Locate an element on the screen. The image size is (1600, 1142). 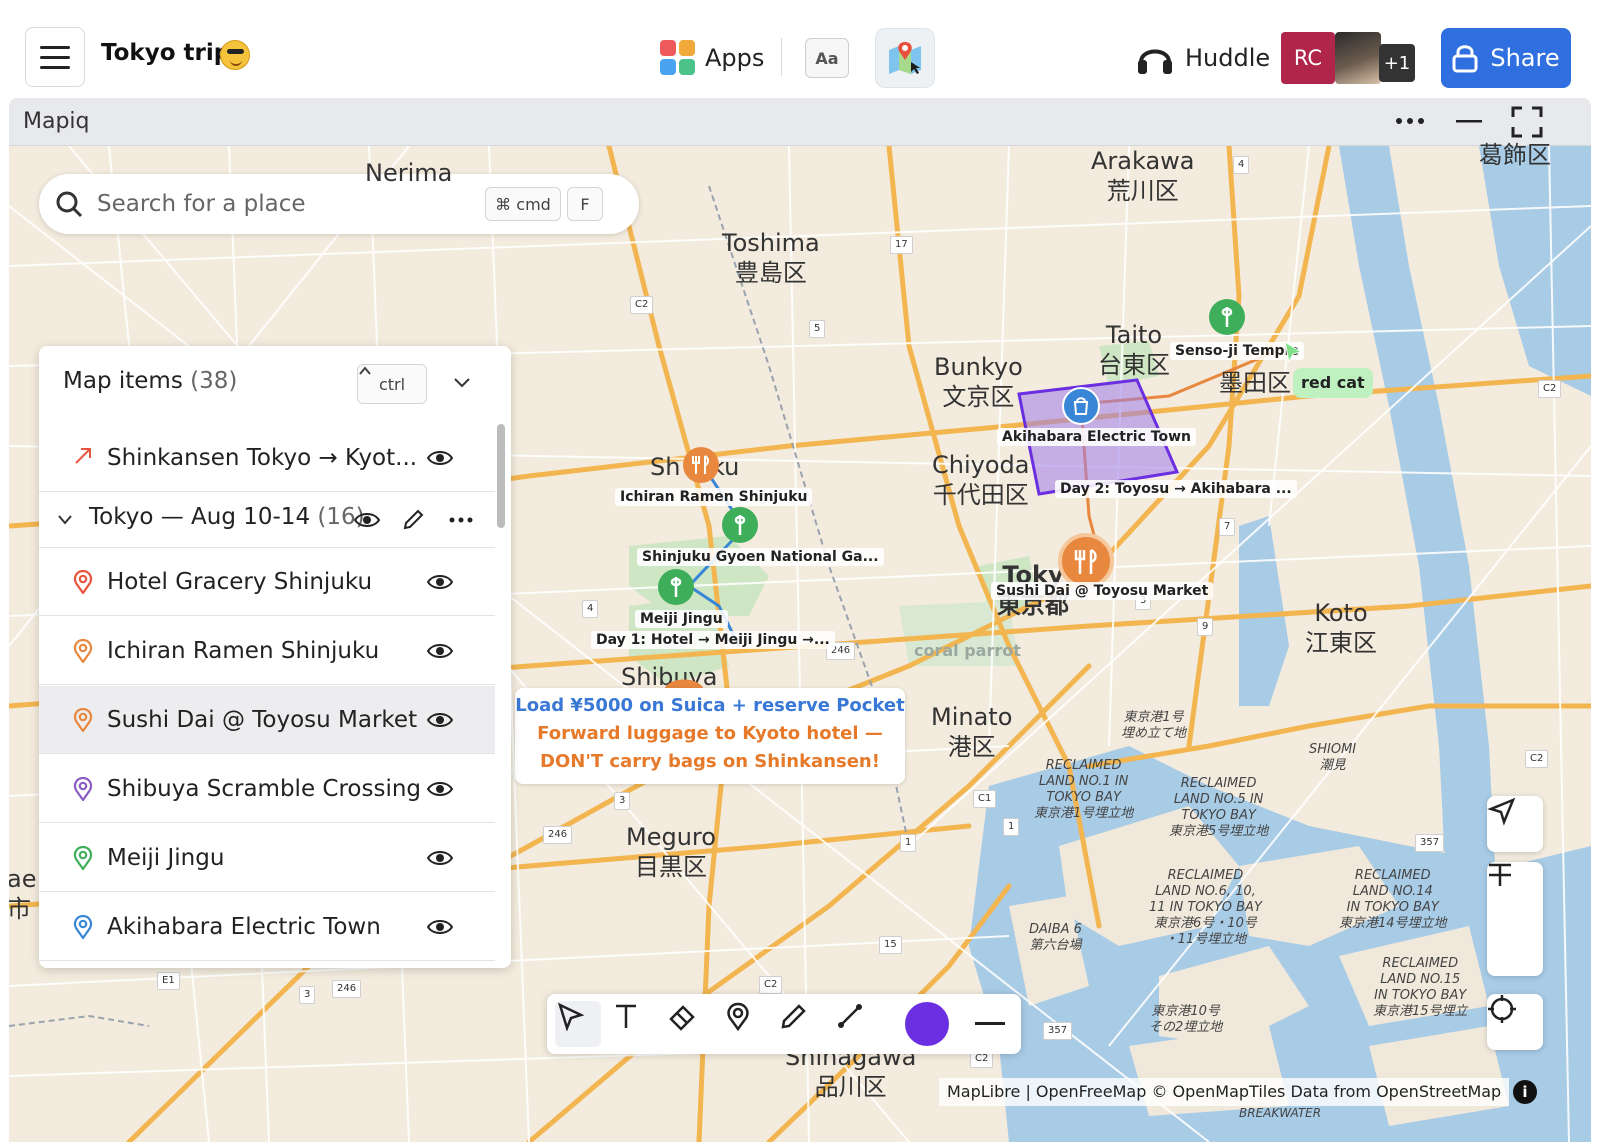
route-shield: 357 is located at coordinates (1058, 1031).